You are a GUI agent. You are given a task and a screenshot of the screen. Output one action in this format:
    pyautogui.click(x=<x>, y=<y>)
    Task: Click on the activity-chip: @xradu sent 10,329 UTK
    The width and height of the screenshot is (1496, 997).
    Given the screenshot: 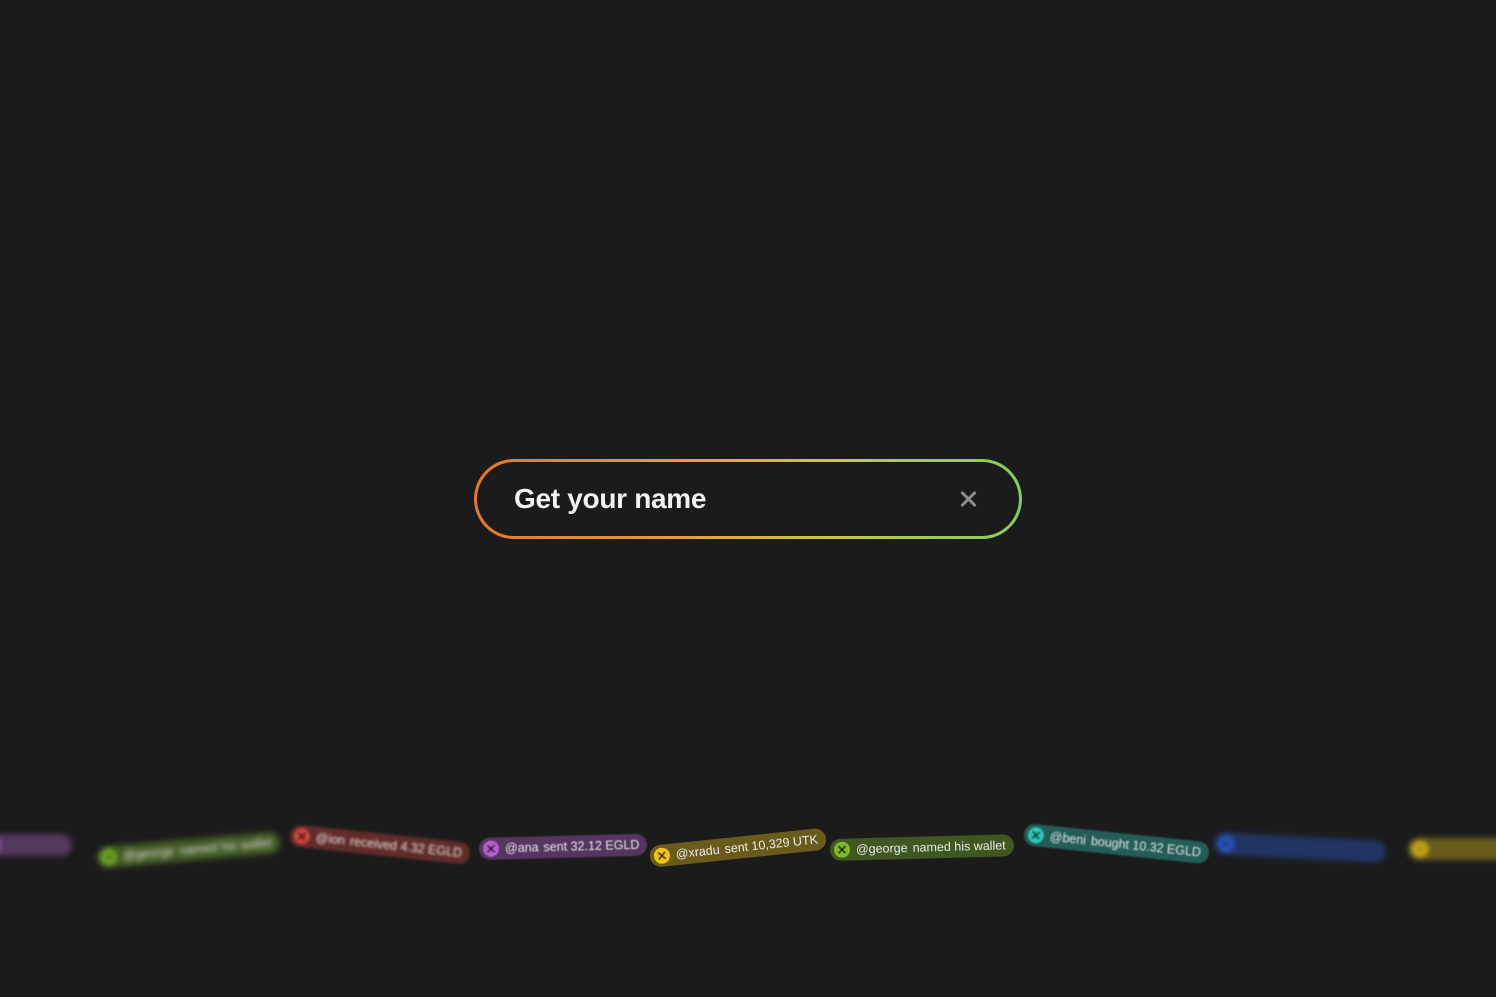 What is the action you would take?
    pyautogui.click(x=737, y=847)
    